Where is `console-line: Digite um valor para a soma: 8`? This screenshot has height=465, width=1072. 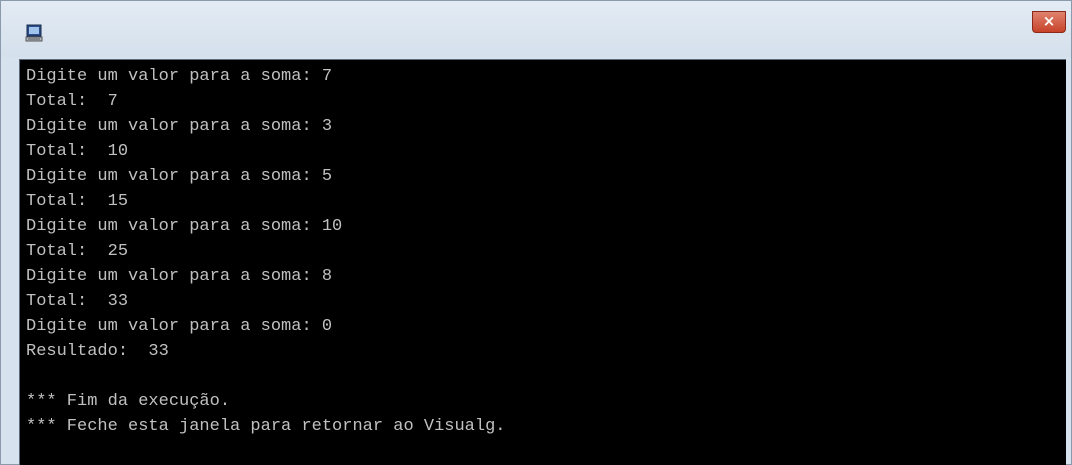 console-line: Digite um valor para a soma: 8 is located at coordinates (179, 276).